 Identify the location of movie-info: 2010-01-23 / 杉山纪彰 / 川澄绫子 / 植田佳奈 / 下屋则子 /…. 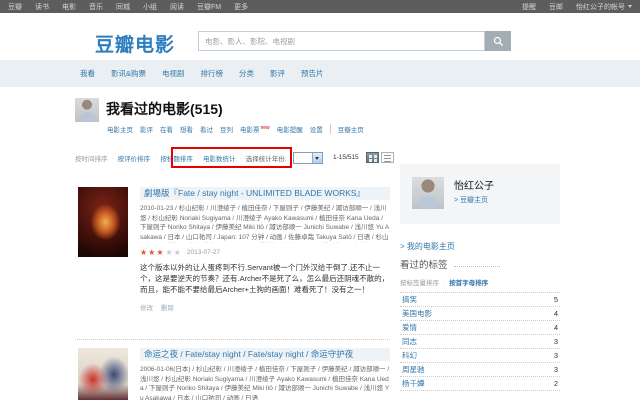
(265, 223).